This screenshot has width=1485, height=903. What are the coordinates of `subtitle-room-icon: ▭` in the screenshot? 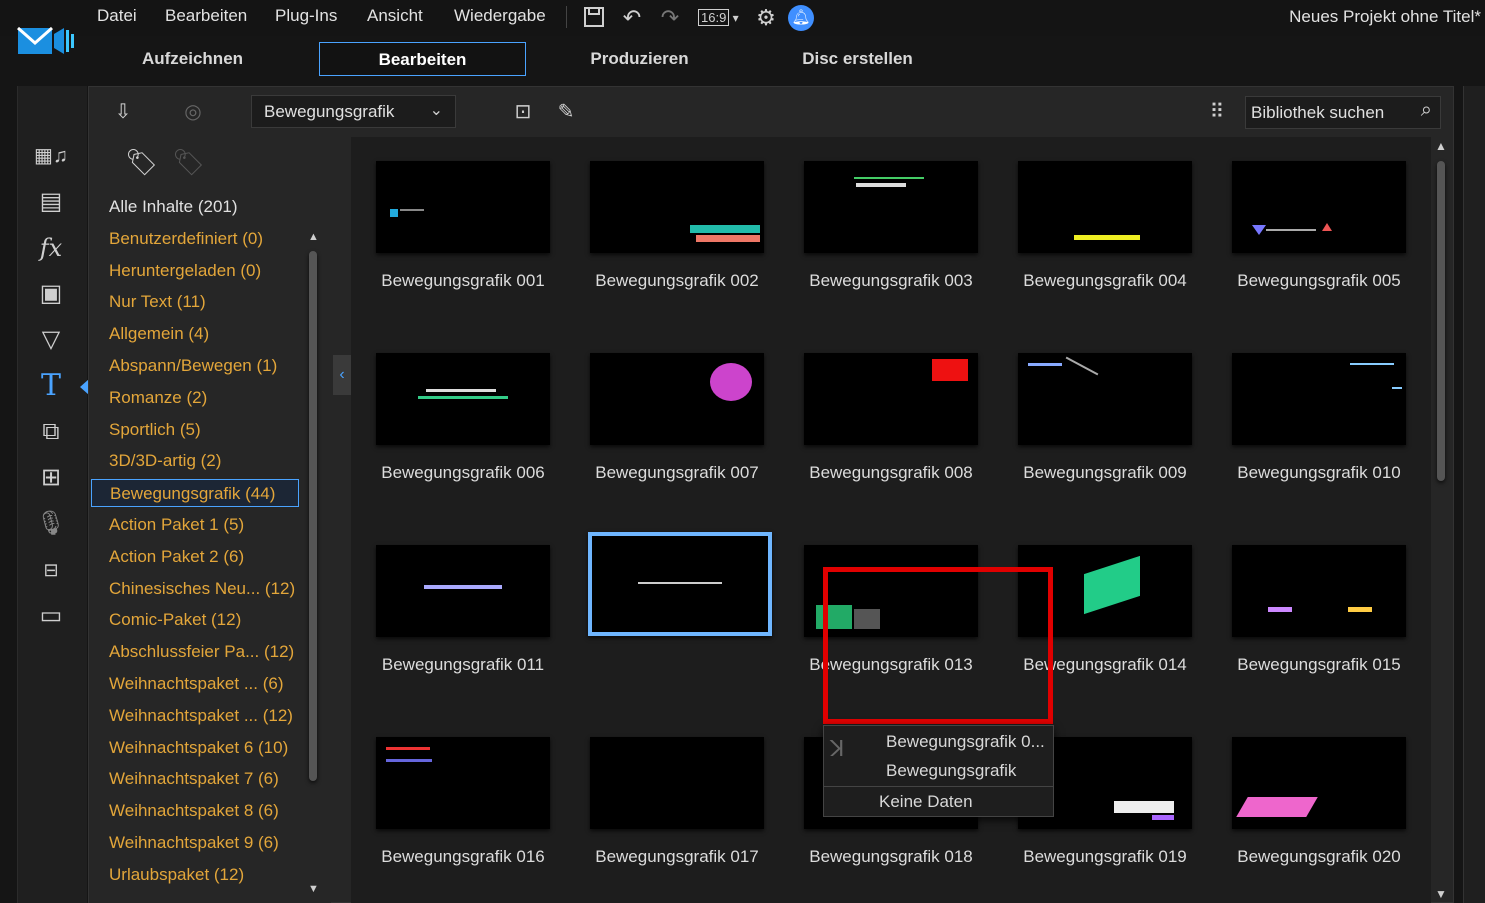 It's located at (51, 616).